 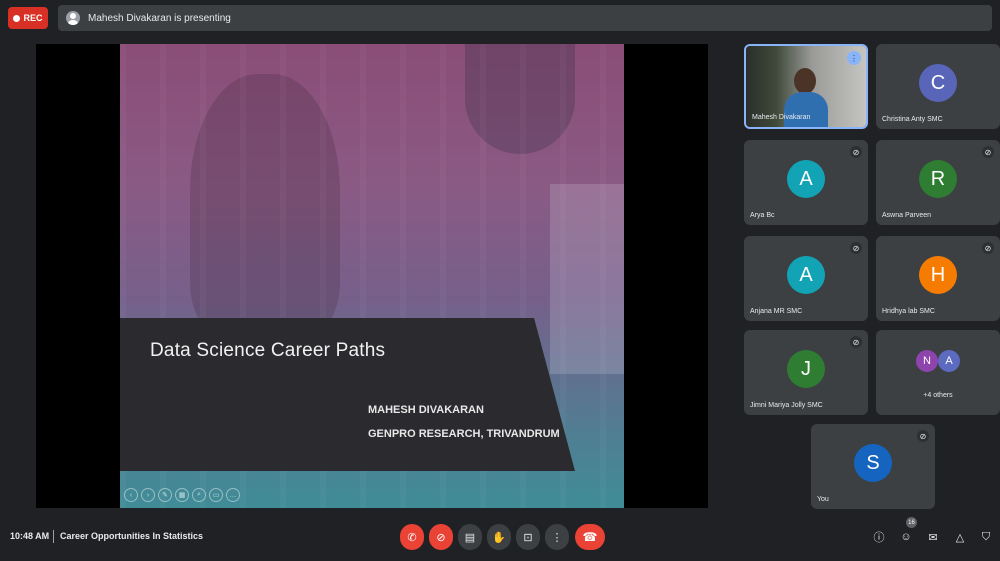 I want to click on record-dot-icon, so click(x=17, y=18).